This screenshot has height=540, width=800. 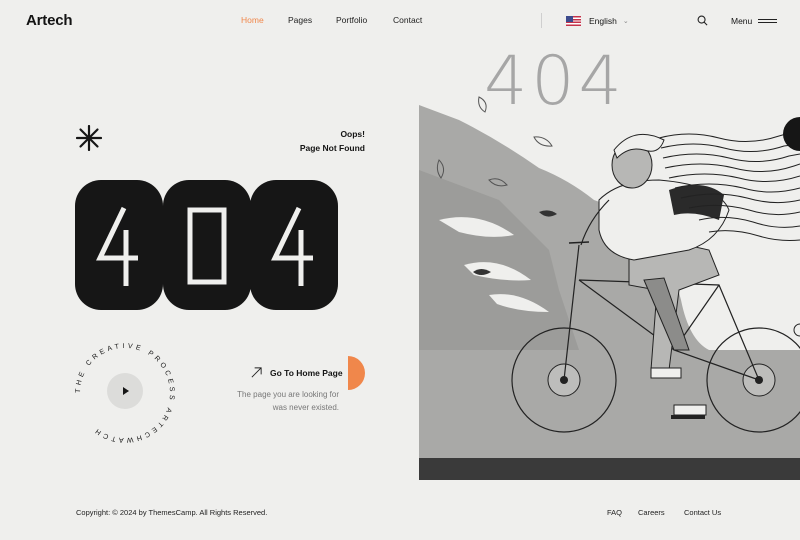 I want to click on play-icon, so click(x=126, y=391).